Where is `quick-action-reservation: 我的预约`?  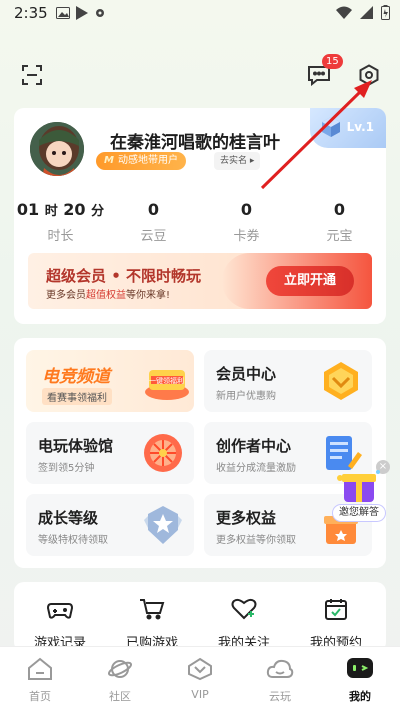 quick-action-reservation: 我的预约 is located at coordinates (336, 624).